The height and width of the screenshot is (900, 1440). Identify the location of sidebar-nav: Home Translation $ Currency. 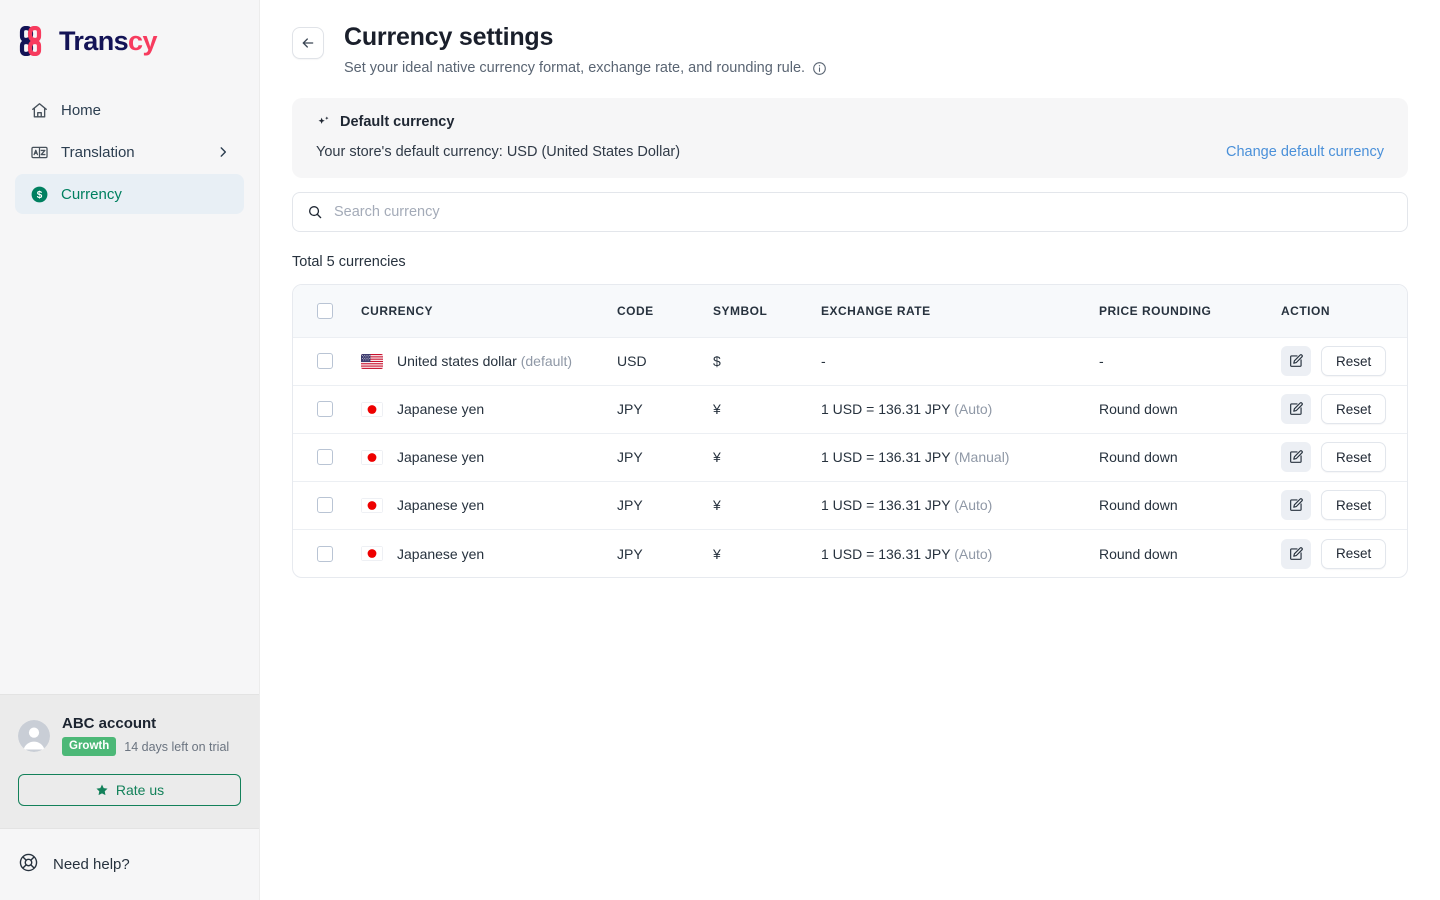
(129, 145).